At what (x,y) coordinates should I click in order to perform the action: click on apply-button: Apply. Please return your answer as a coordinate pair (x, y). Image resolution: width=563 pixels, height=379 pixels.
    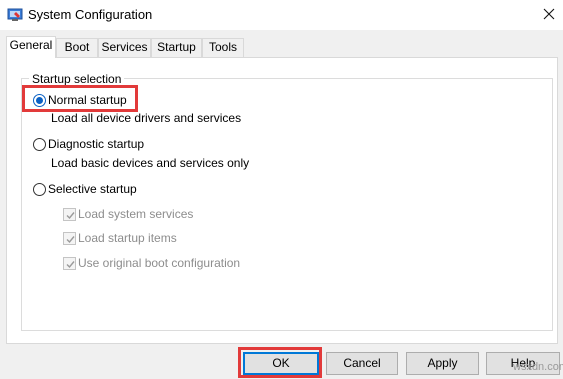
    Looking at the image, I should click on (442, 363).